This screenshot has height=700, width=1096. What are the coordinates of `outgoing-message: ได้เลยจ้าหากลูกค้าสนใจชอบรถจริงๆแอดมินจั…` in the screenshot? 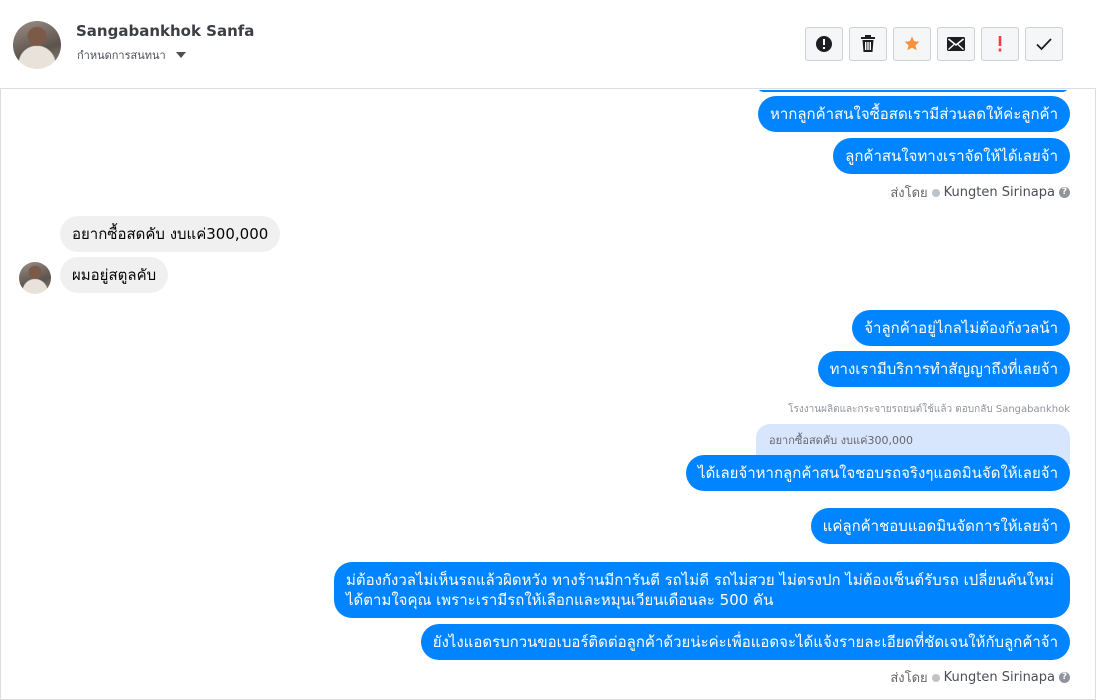 It's located at (878, 473).